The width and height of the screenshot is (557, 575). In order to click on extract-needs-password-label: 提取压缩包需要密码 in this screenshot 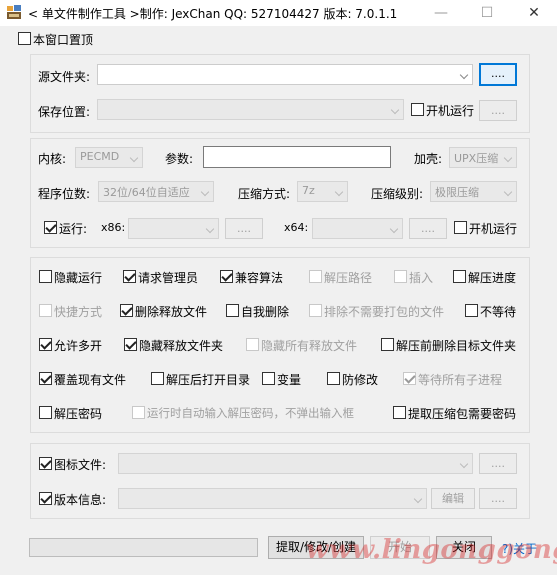, I will do `click(462, 414)`.